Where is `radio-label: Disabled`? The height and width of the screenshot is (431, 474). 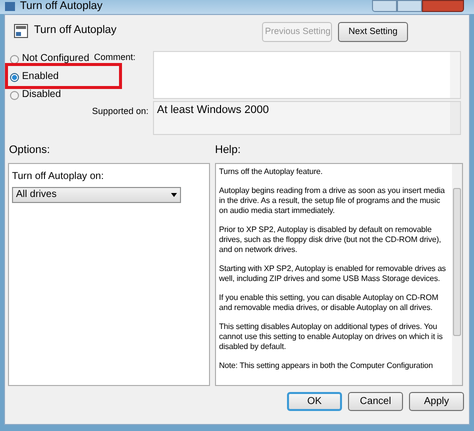
radio-label: Disabled is located at coordinates (41, 95).